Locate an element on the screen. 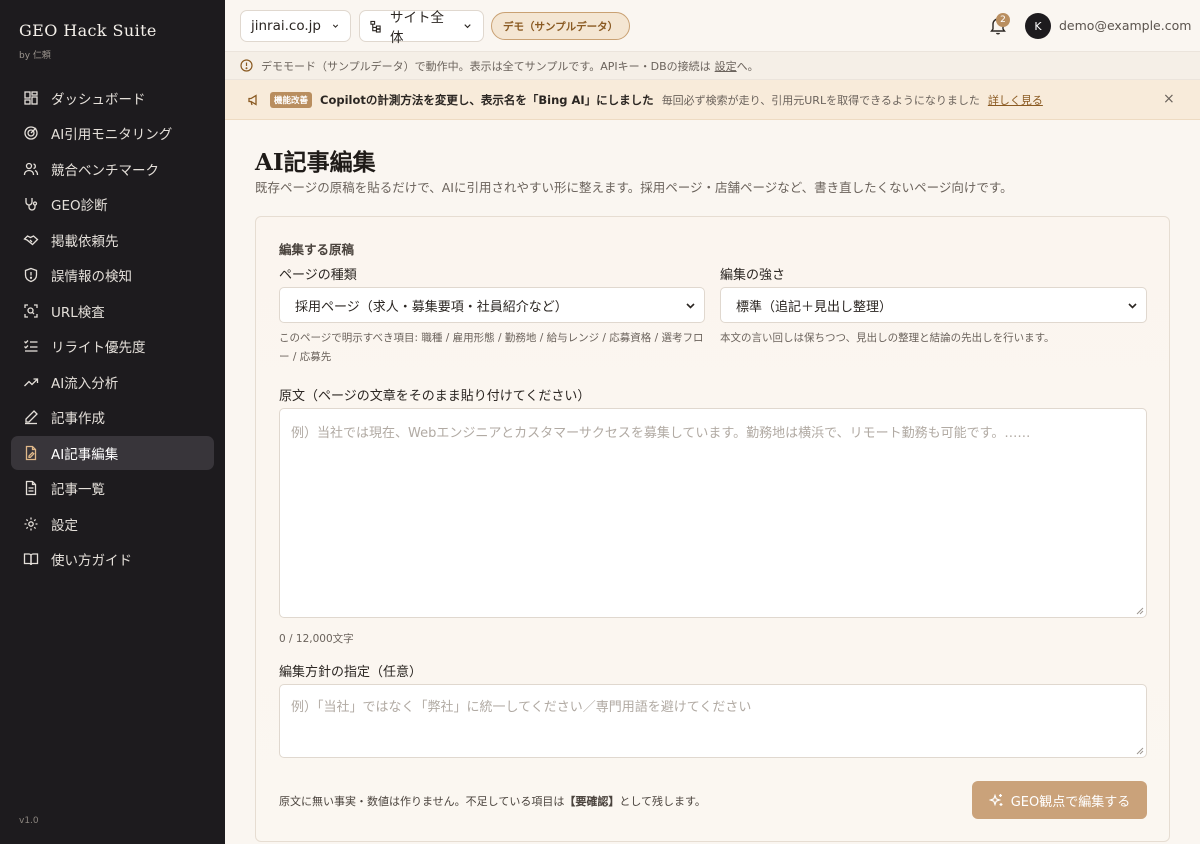 This screenshot has width=1200, height=844. page-title: AI記事編集 is located at coordinates (315, 162).